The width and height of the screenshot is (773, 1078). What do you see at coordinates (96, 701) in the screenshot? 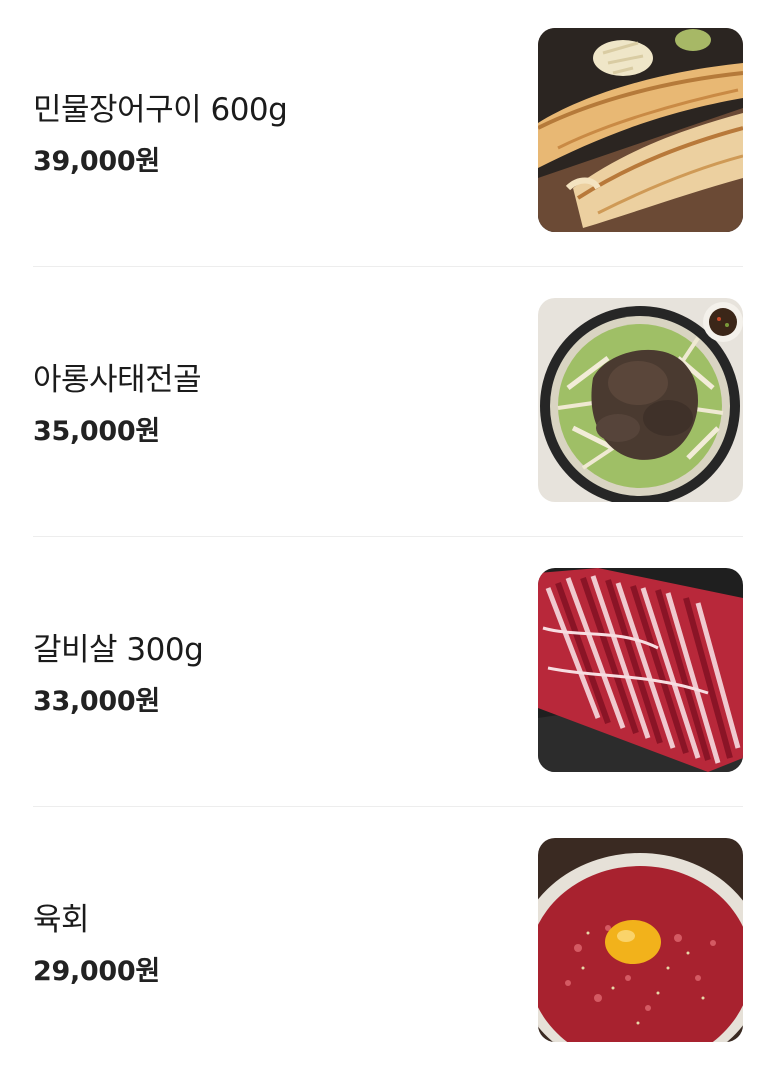
I see `menu-item-price: 33,000원` at bounding box center [96, 701].